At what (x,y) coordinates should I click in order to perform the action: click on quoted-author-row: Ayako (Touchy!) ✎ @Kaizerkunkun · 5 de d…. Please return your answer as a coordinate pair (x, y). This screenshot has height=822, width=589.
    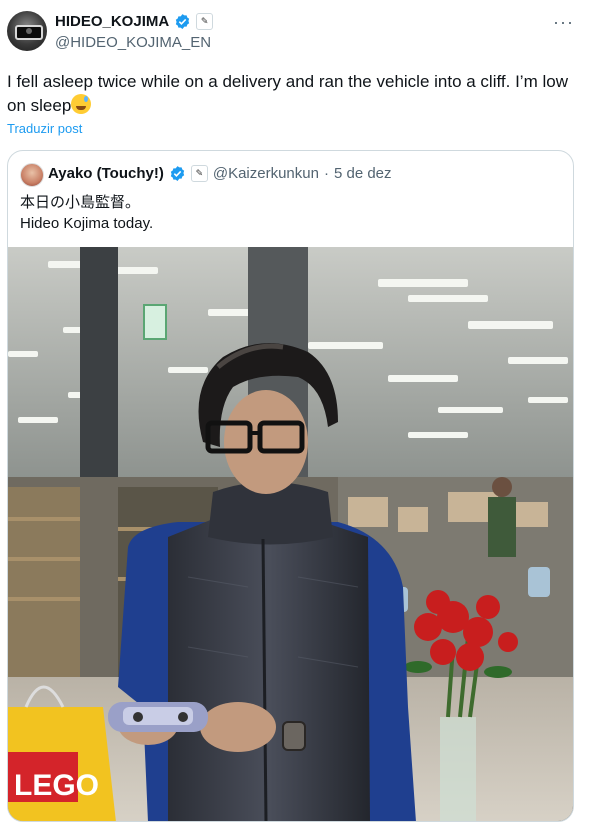
    Looking at the image, I should click on (220, 173).